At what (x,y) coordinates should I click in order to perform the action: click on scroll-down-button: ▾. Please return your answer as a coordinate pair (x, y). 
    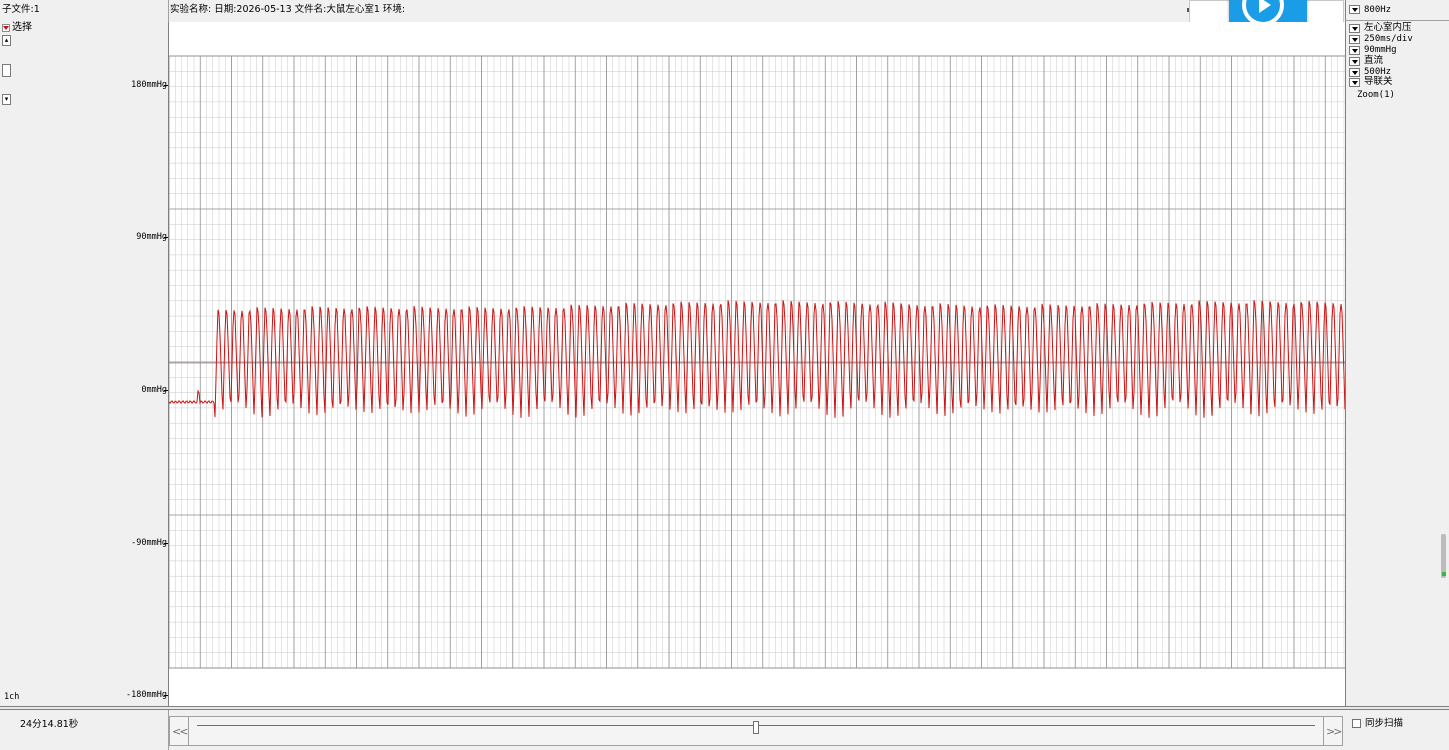
    Looking at the image, I should click on (6, 99).